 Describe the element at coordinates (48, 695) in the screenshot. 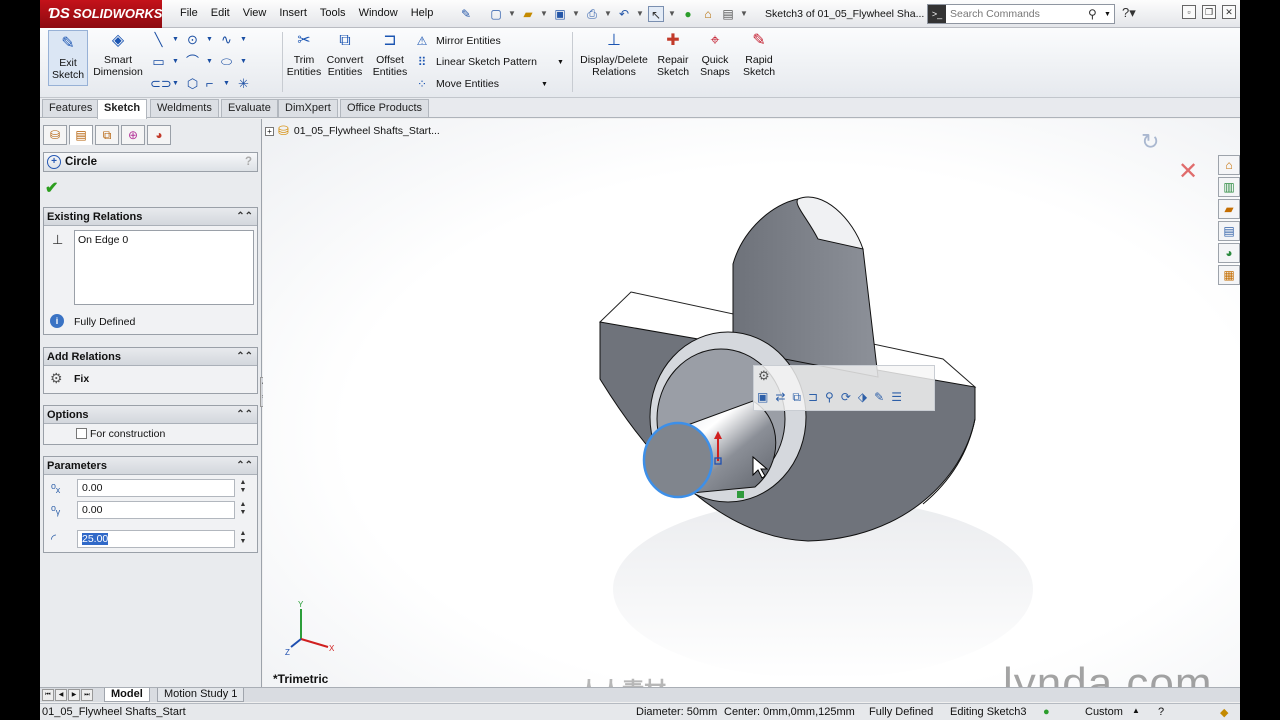

I see `first-tab-icon: ⏮` at that location.